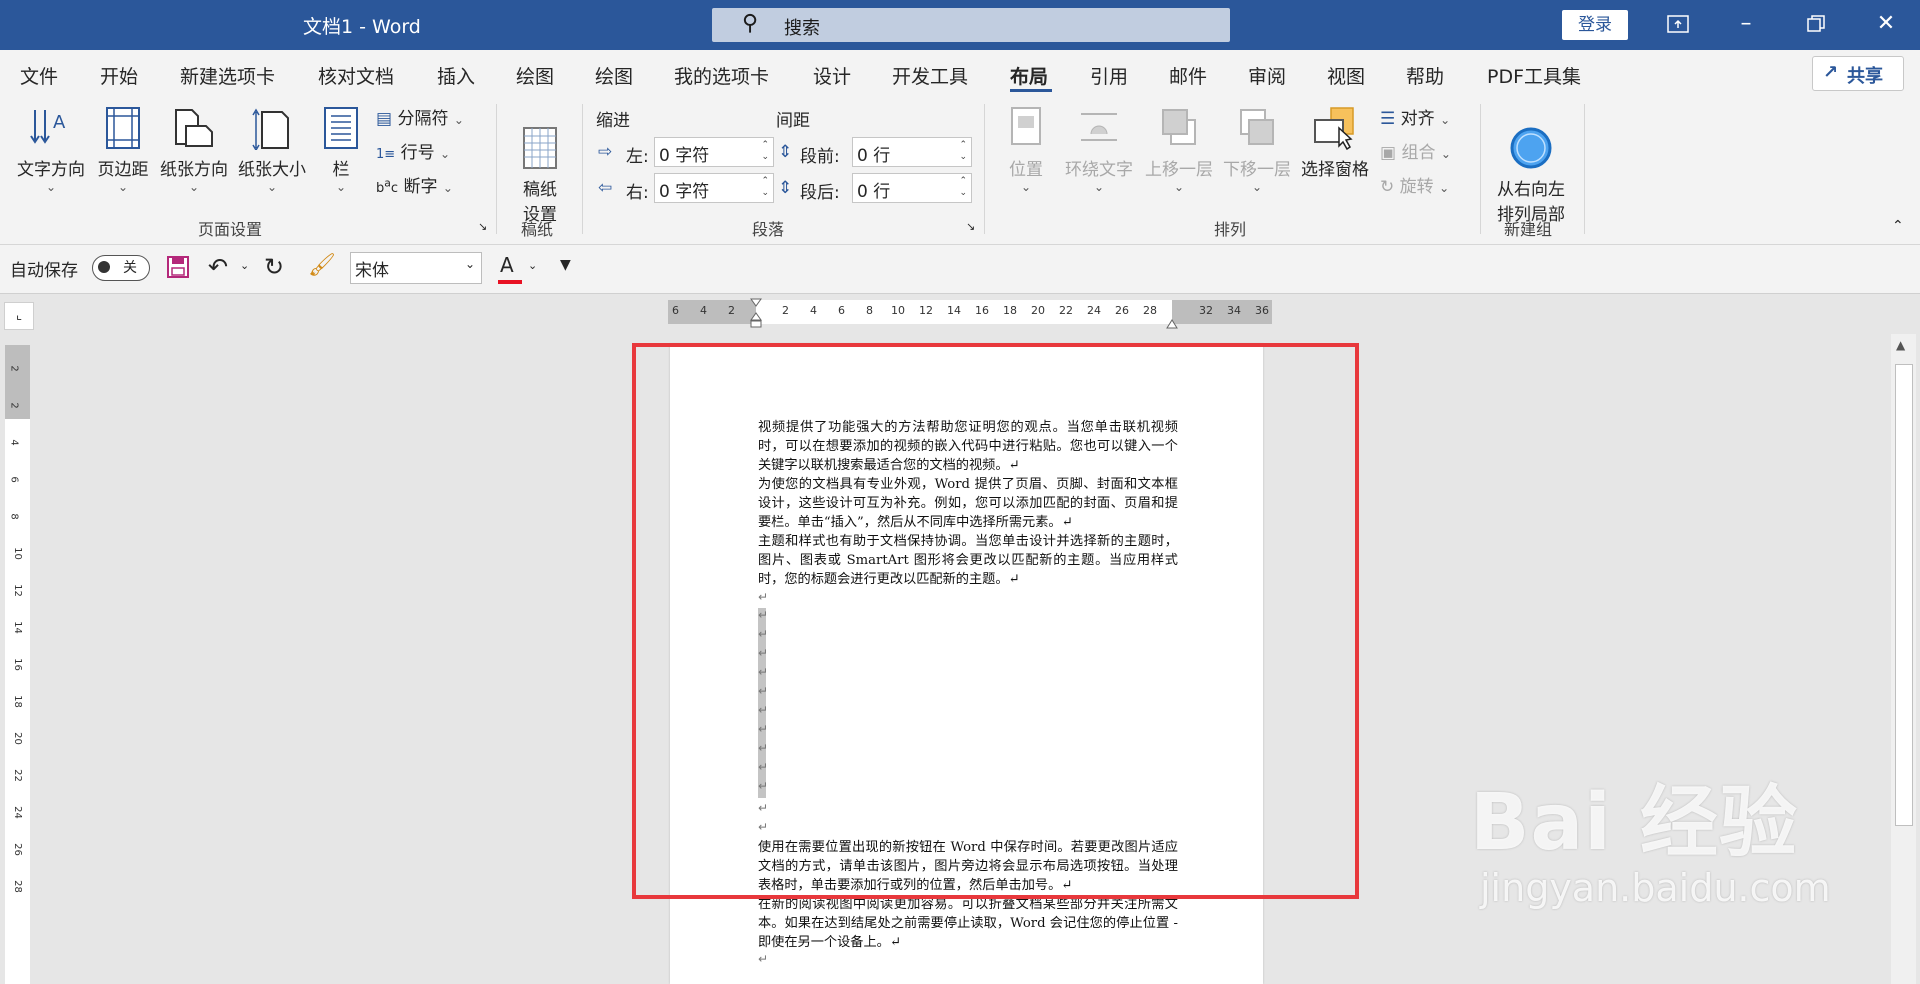 This screenshot has width=1920, height=984. What do you see at coordinates (130, 268) in the screenshot?
I see `toggle-state-label: 关` at bounding box center [130, 268].